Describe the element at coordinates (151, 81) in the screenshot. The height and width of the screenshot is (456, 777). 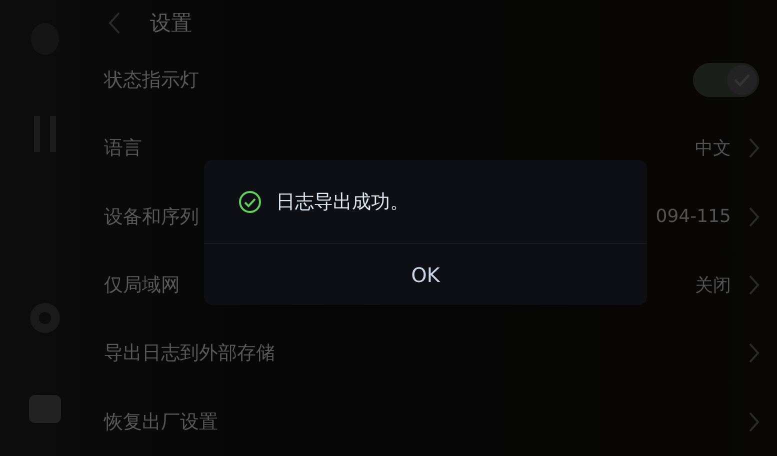
I see `setting-label: 状态指示灯` at that location.